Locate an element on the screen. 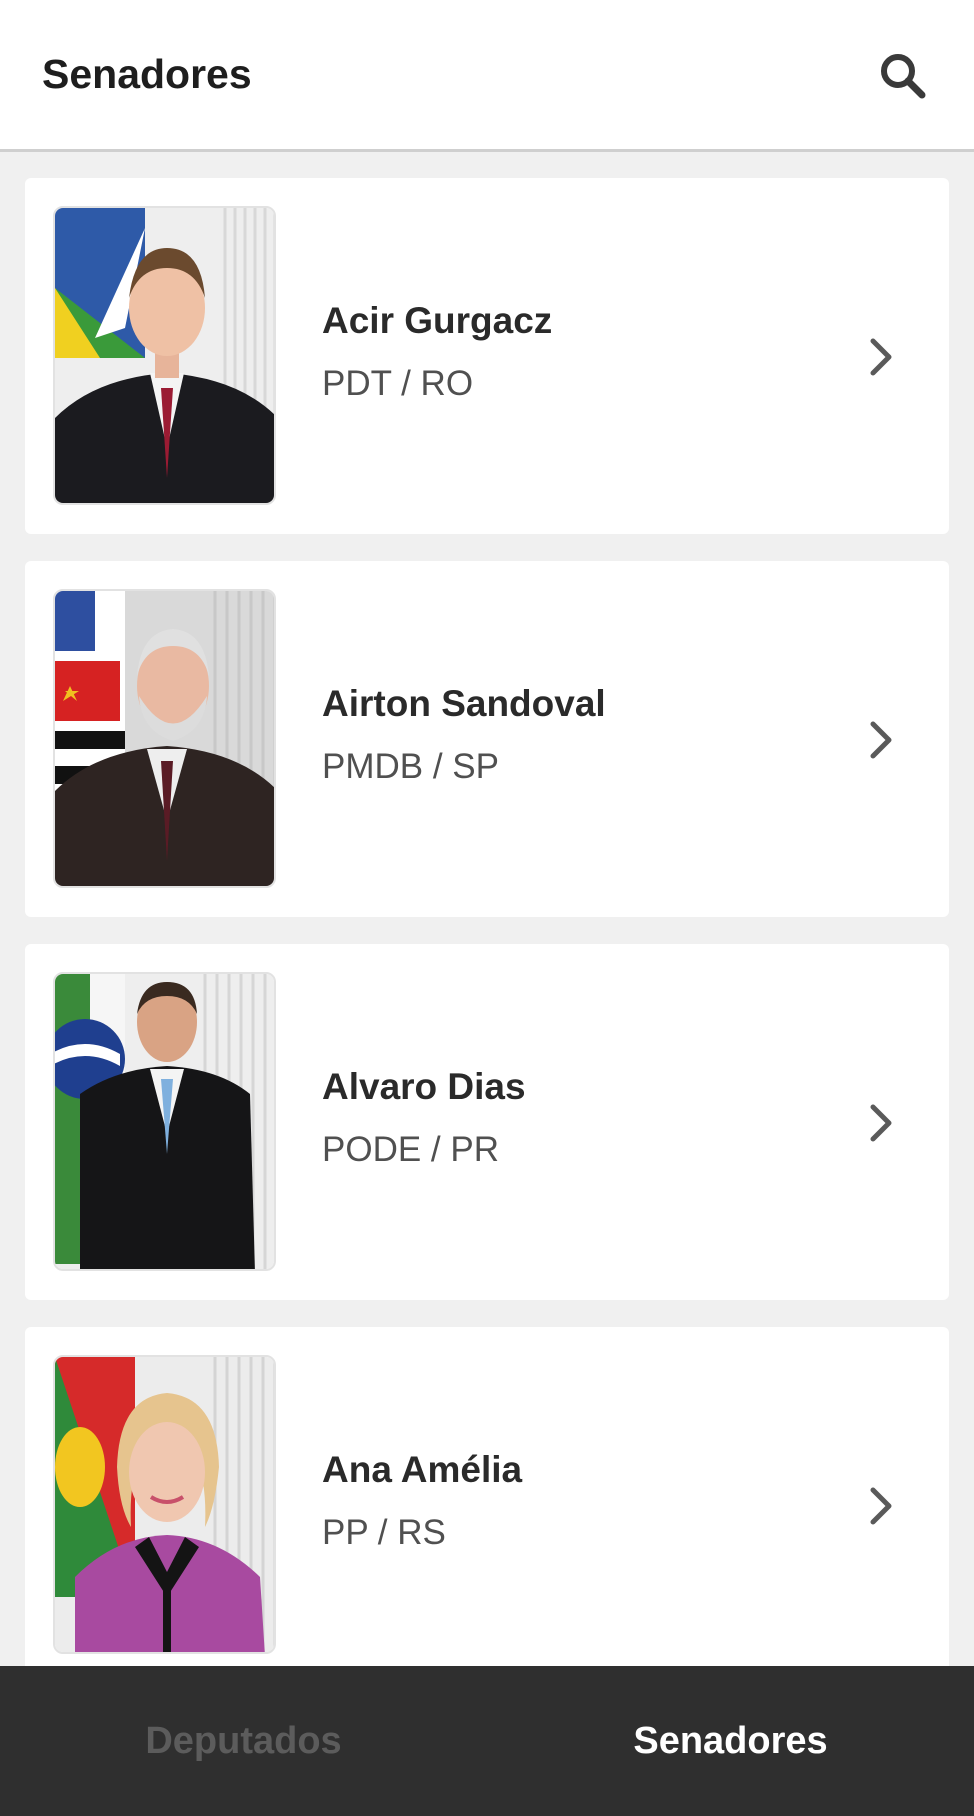 This screenshot has width=974, height=1816. search-icon is located at coordinates (903, 75).